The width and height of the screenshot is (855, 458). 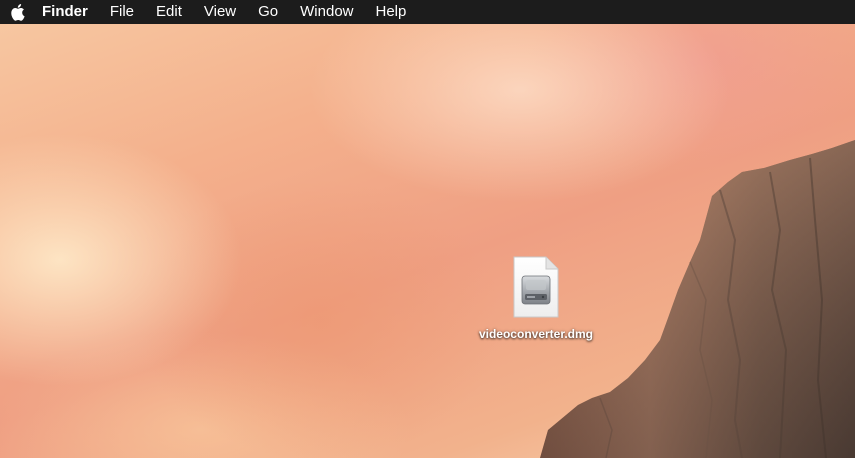 What do you see at coordinates (17, 12) in the screenshot?
I see `apple-logo-icon` at bounding box center [17, 12].